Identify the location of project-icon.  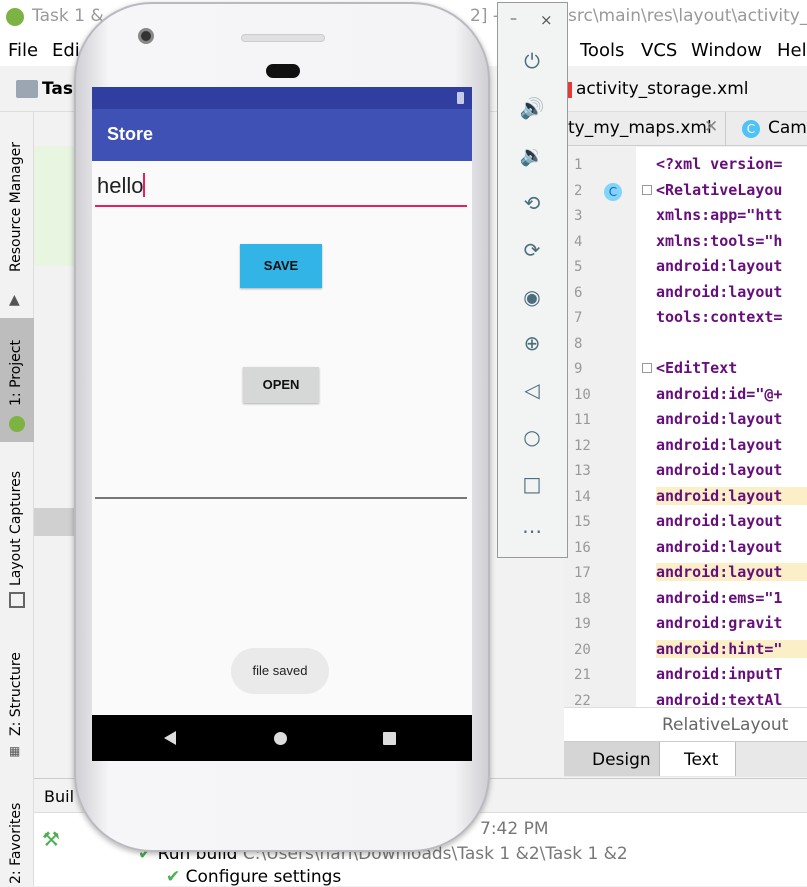
(17, 424).